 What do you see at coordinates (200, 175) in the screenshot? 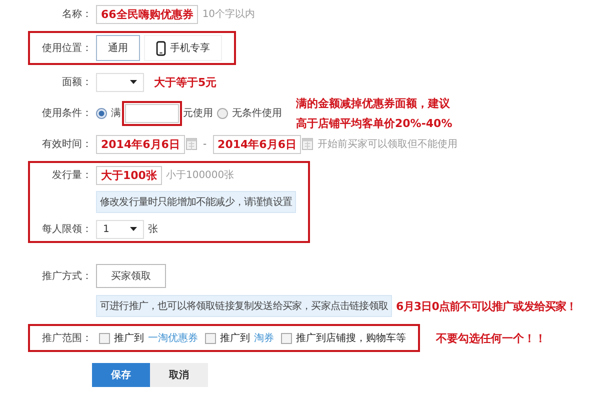
I see `hint-text: 小于100000张` at bounding box center [200, 175].